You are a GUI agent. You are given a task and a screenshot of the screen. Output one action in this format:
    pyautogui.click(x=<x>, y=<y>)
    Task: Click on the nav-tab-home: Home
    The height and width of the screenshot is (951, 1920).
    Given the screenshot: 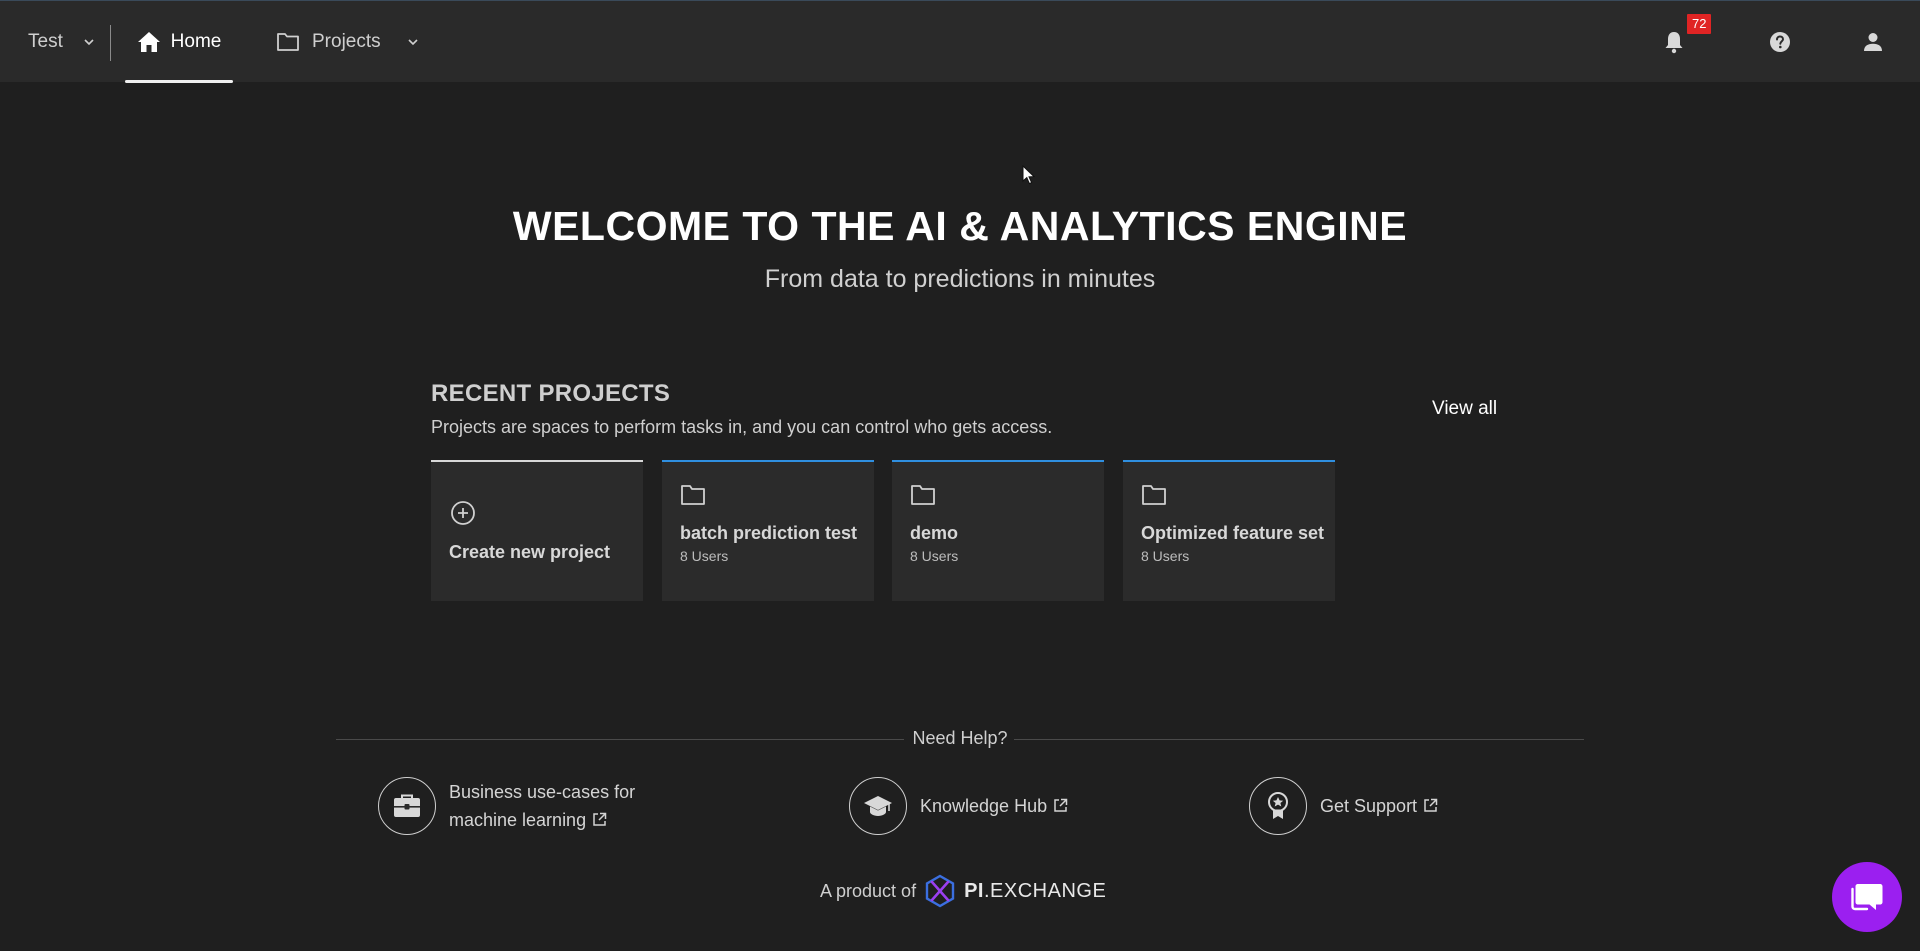 What is the action you would take?
    pyautogui.click(x=179, y=42)
    